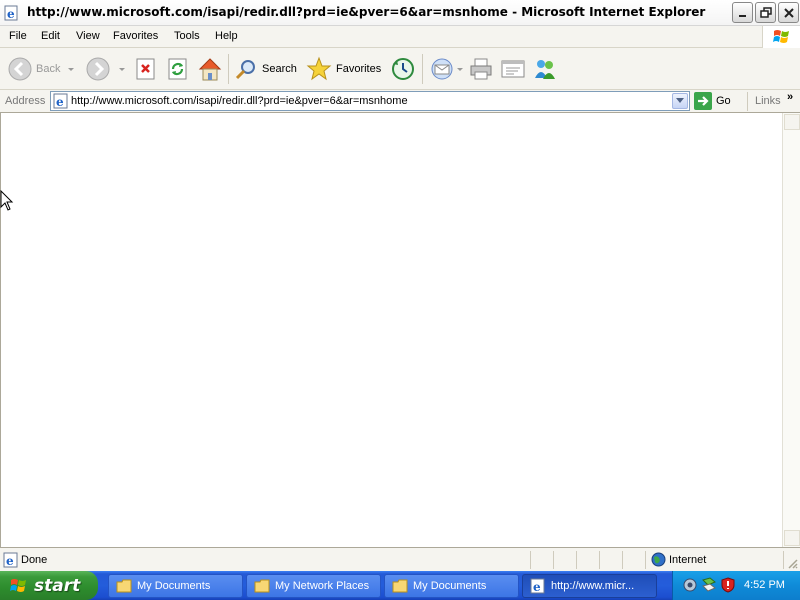  I want to click on mail-button, so click(442, 69).